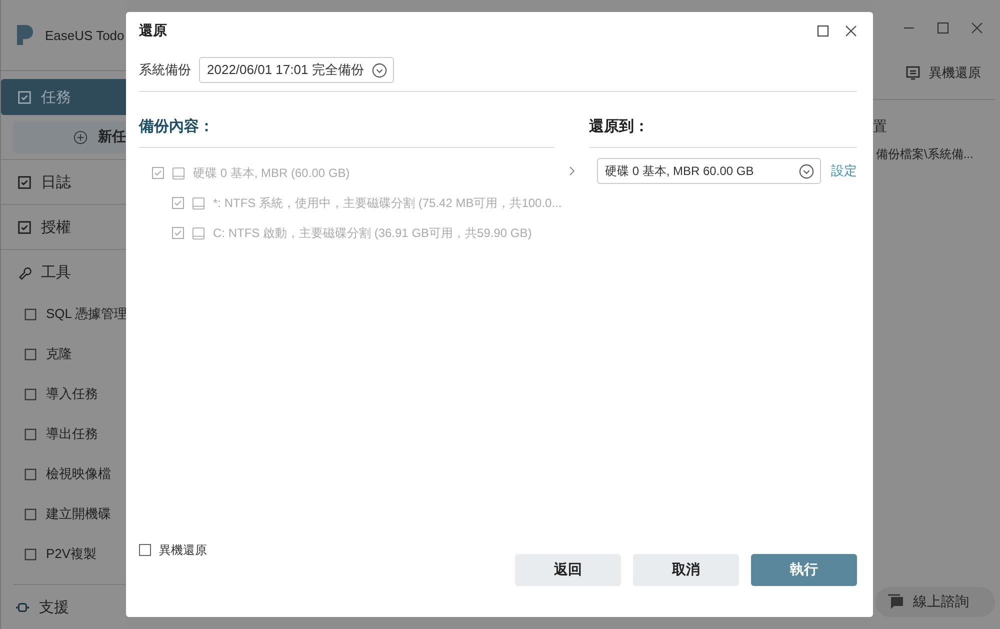 Image resolution: width=1000 pixels, height=629 pixels. I want to click on field-label: 系統備份, so click(165, 70).